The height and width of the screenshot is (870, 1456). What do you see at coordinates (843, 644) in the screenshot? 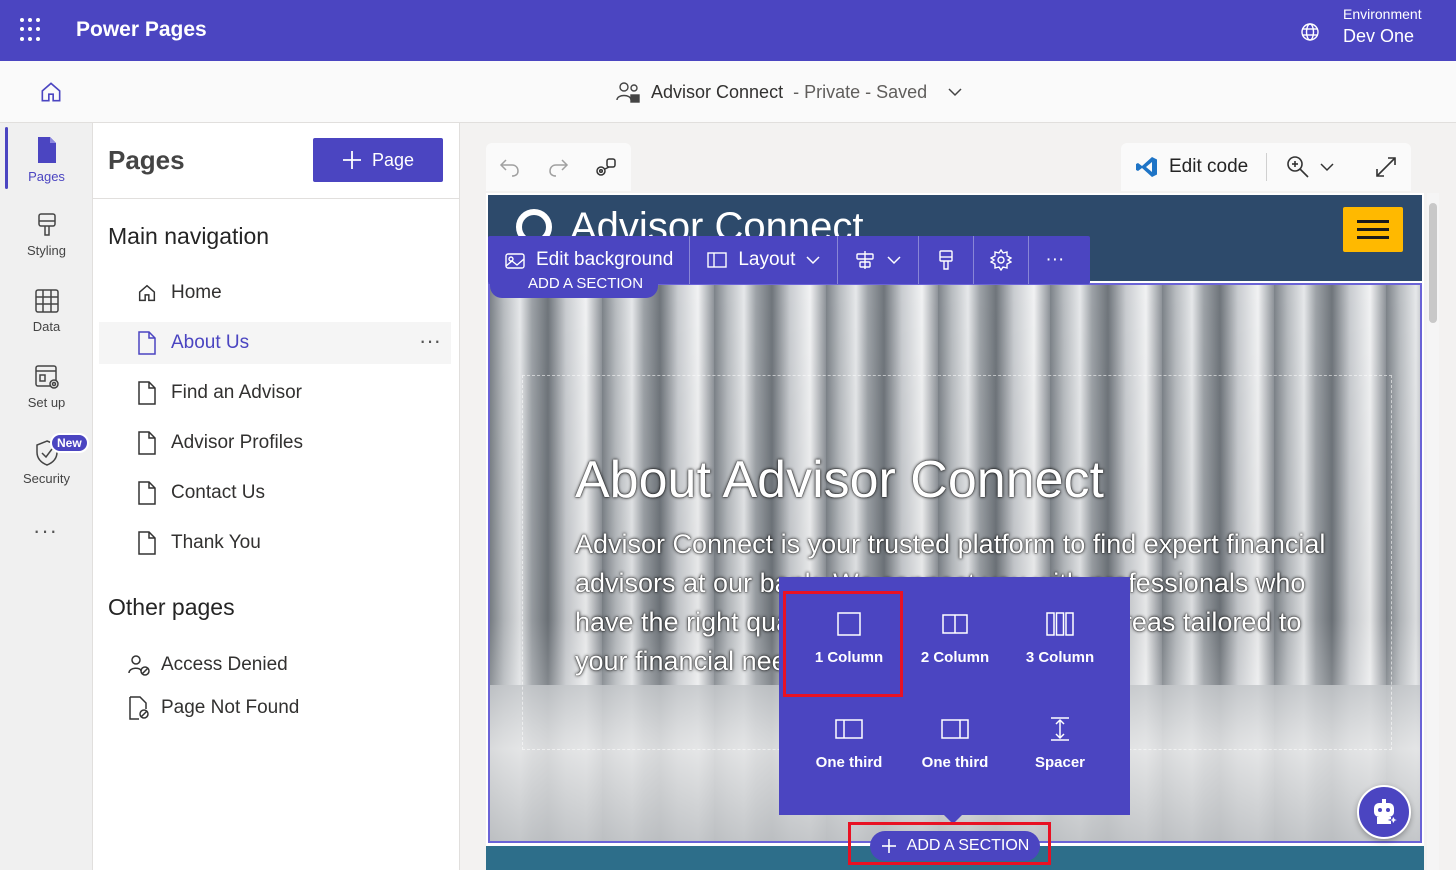
I see `highlight-1-column` at bounding box center [843, 644].